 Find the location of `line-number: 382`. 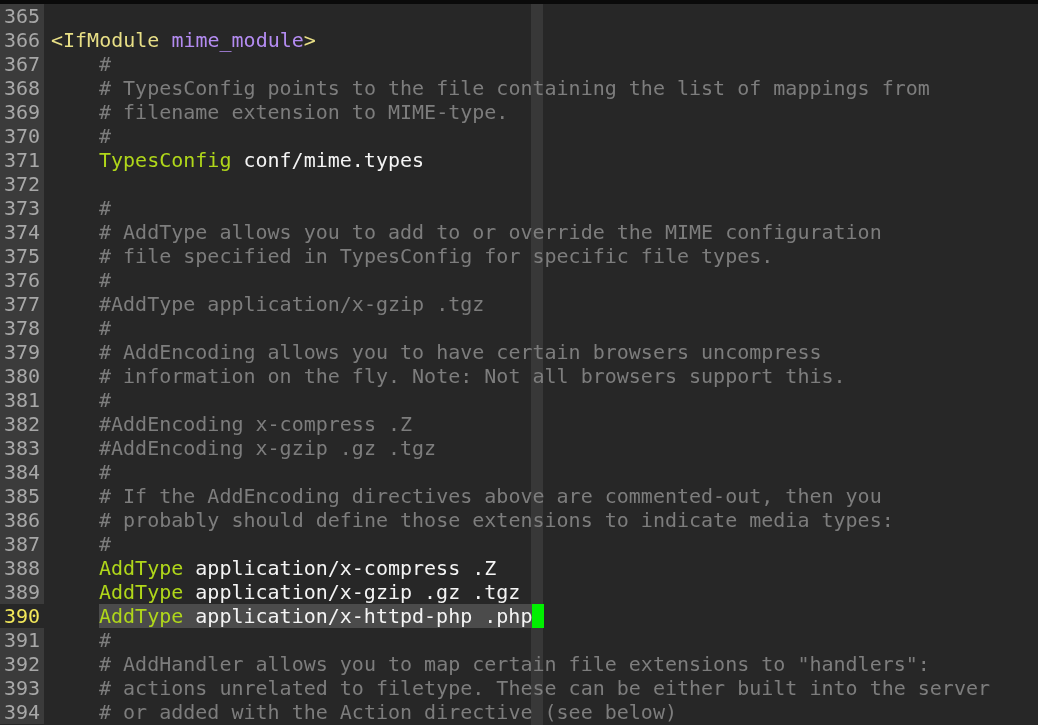

line-number: 382 is located at coordinates (22, 424).